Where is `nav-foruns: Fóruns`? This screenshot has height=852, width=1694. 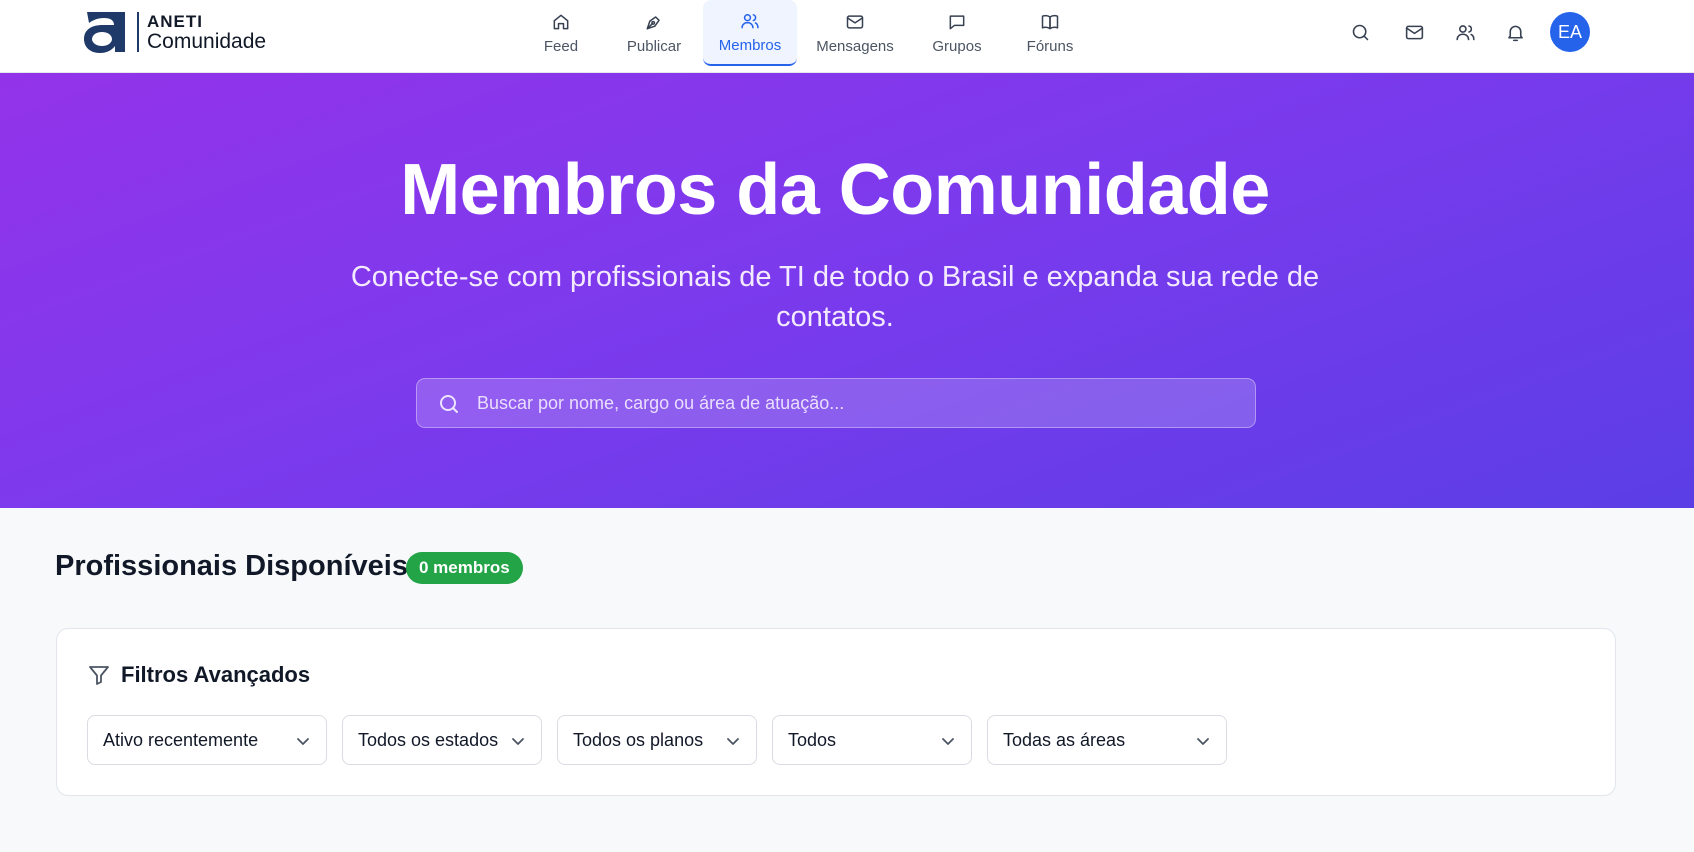 nav-foruns: Fóruns is located at coordinates (1050, 33).